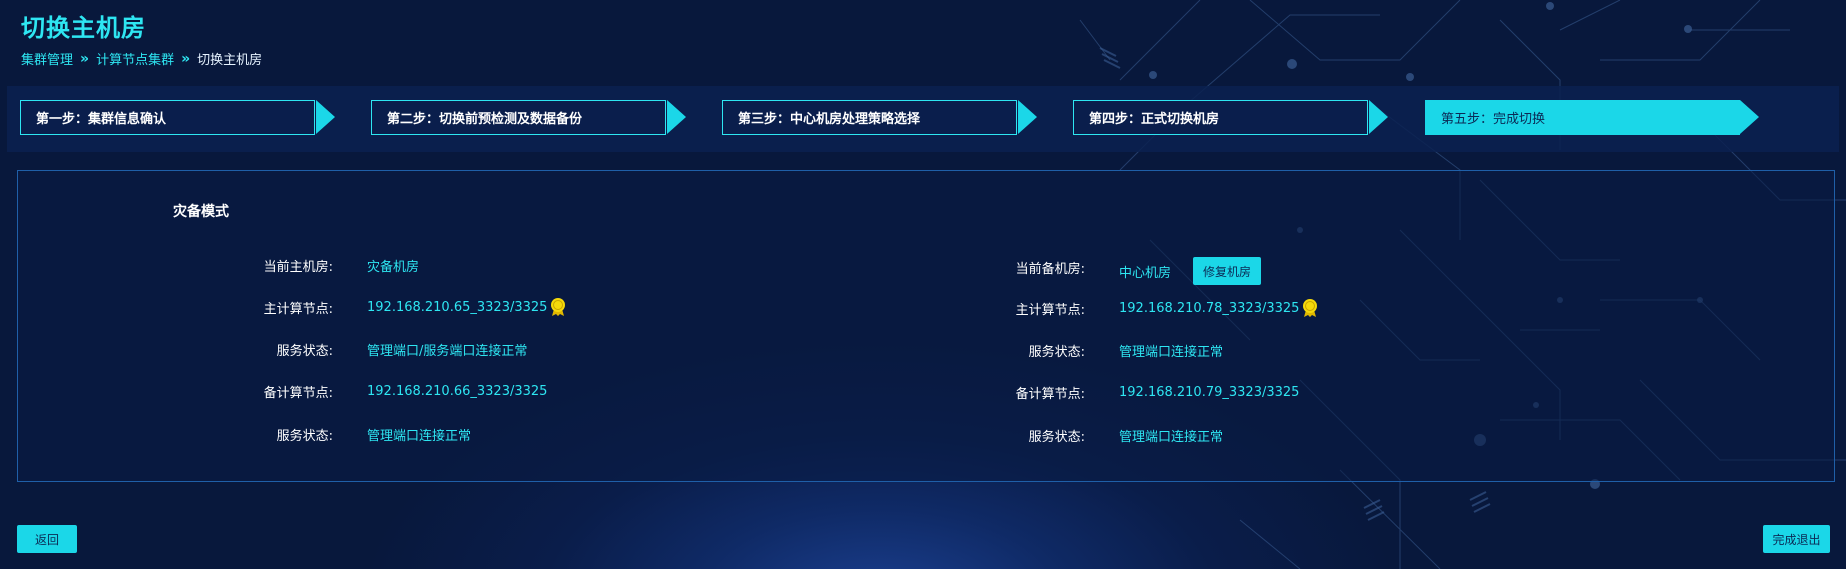 The width and height of the screenshot is (1846, 569). I want to click on step-4-formal-switch: 第四步：正式切换机房, so click(1230, 117).